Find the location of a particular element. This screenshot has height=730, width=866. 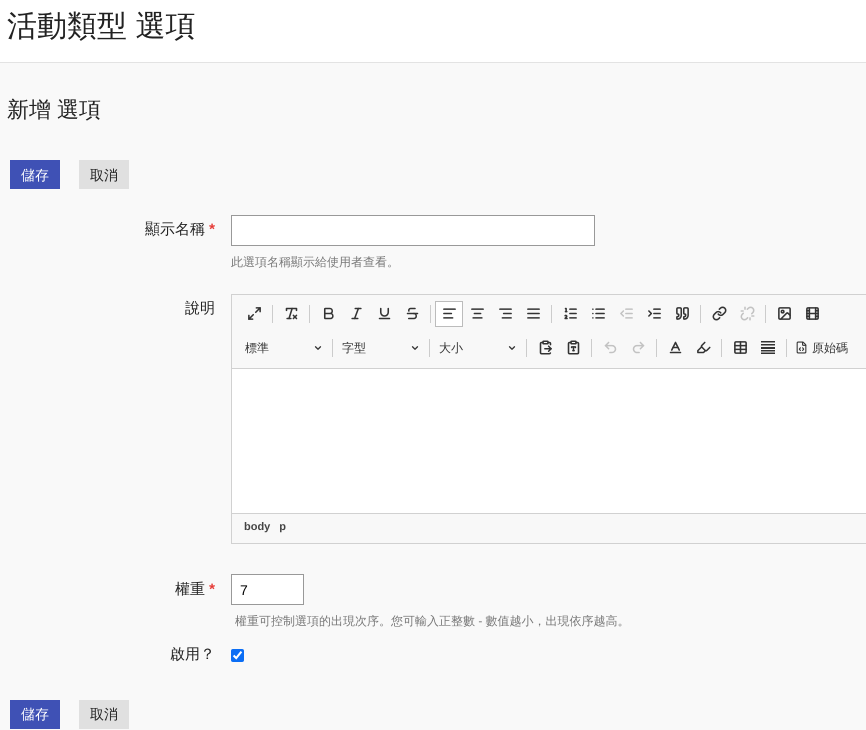

field-label: 啟用？ is located at coordinates (192, 655).